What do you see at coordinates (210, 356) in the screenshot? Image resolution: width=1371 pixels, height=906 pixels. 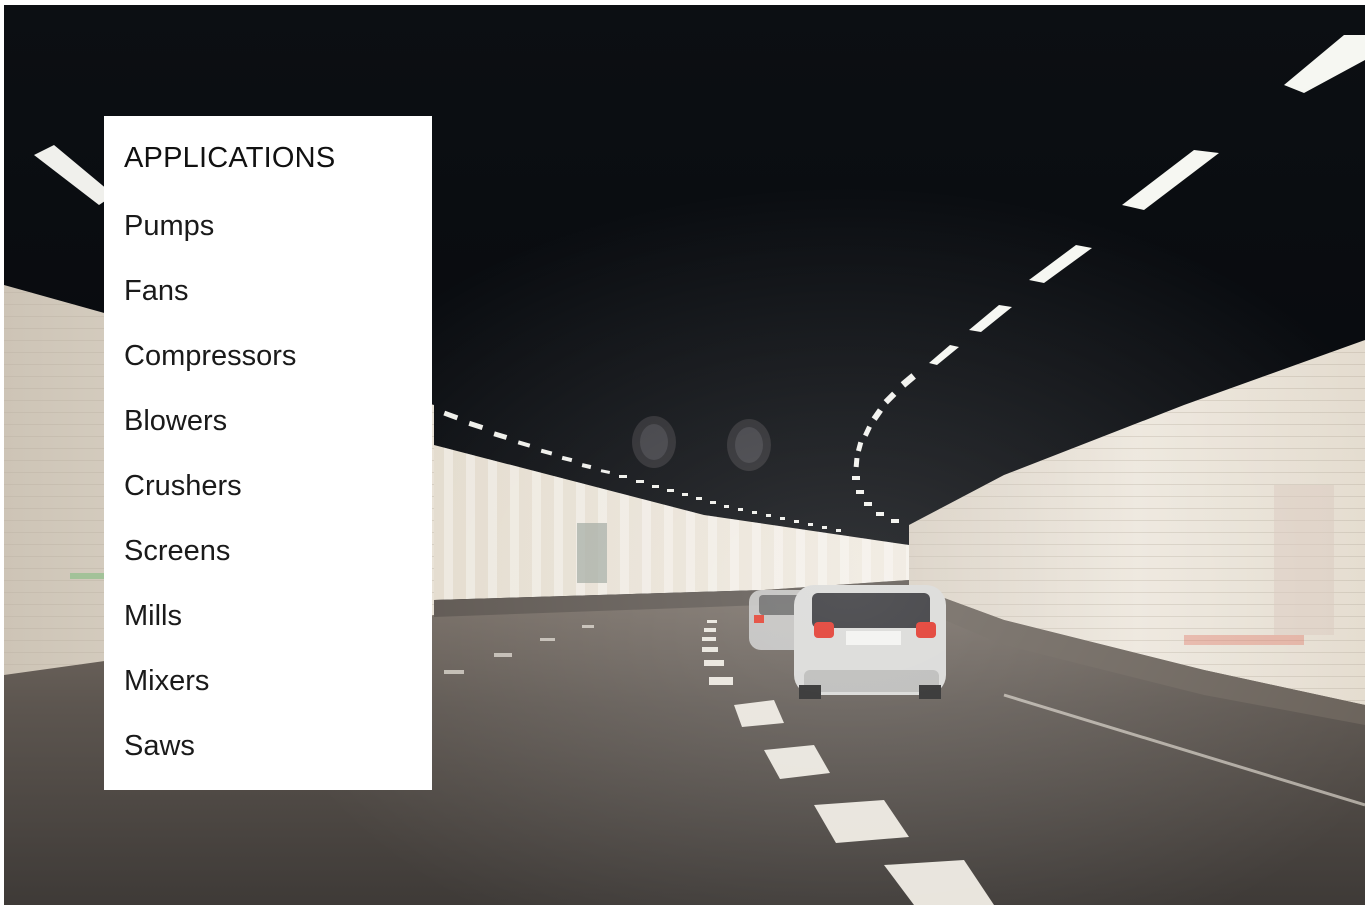 I see `list-item-compressors: Compressors` at bounding box center [210, 356].